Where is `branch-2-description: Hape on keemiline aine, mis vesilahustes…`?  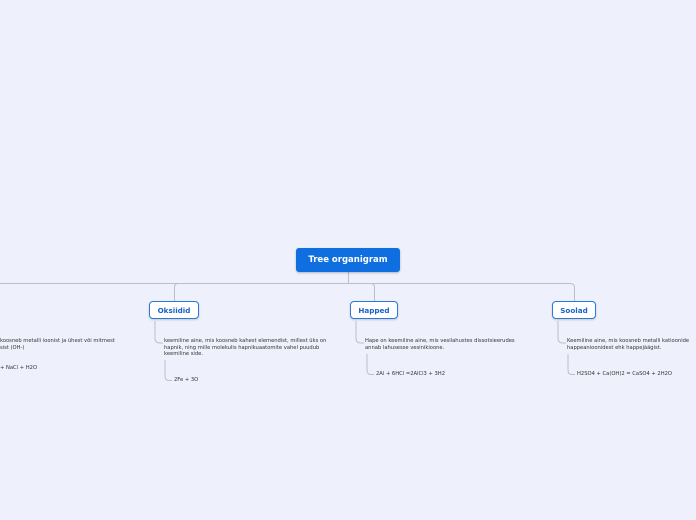 branch-2-description: Hape on keemiline aine, mis vesilahustes… is located at coordinates (440, 344).